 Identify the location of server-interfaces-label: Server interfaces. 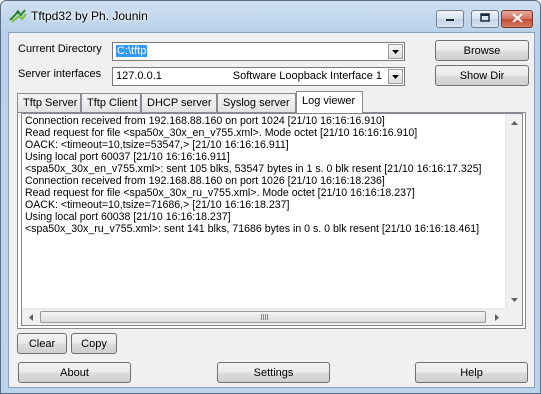
(60, 74).